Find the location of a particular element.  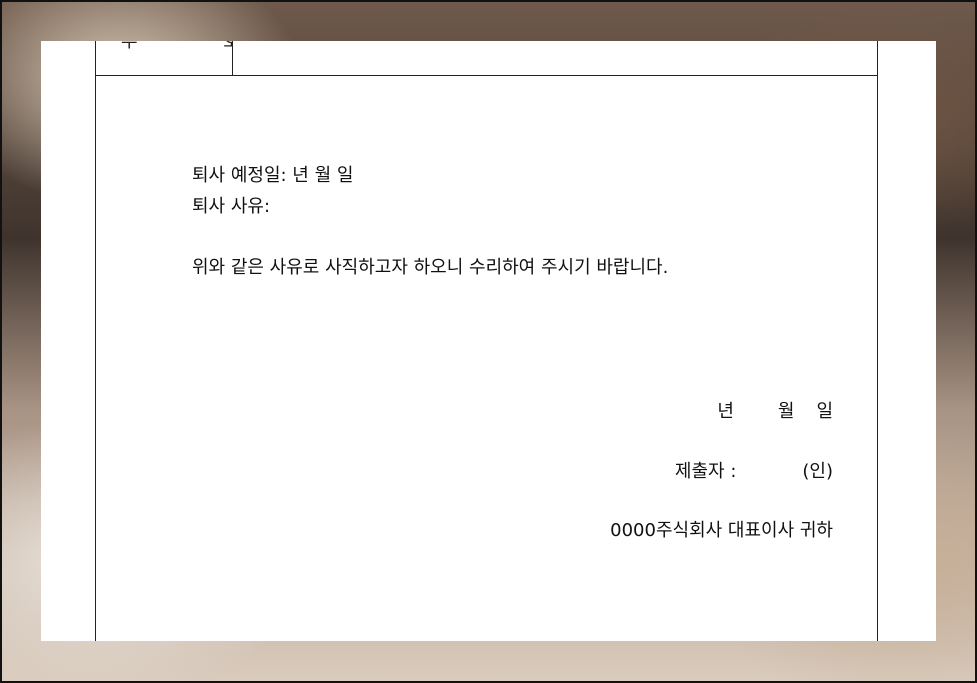

resign-date-line: 퇴사 예정일: 년 월 일 is located at coordinates (273, 175).